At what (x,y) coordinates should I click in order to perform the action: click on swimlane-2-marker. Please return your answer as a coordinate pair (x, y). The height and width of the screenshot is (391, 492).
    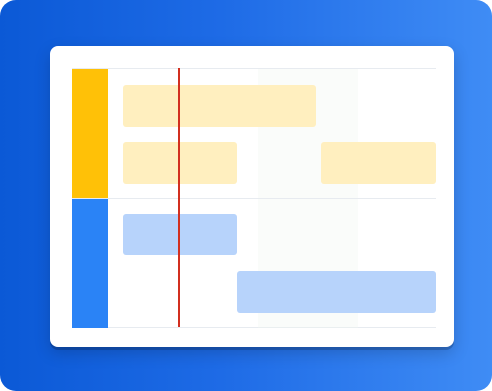
    Looking at the image, I should click on (90, 263).